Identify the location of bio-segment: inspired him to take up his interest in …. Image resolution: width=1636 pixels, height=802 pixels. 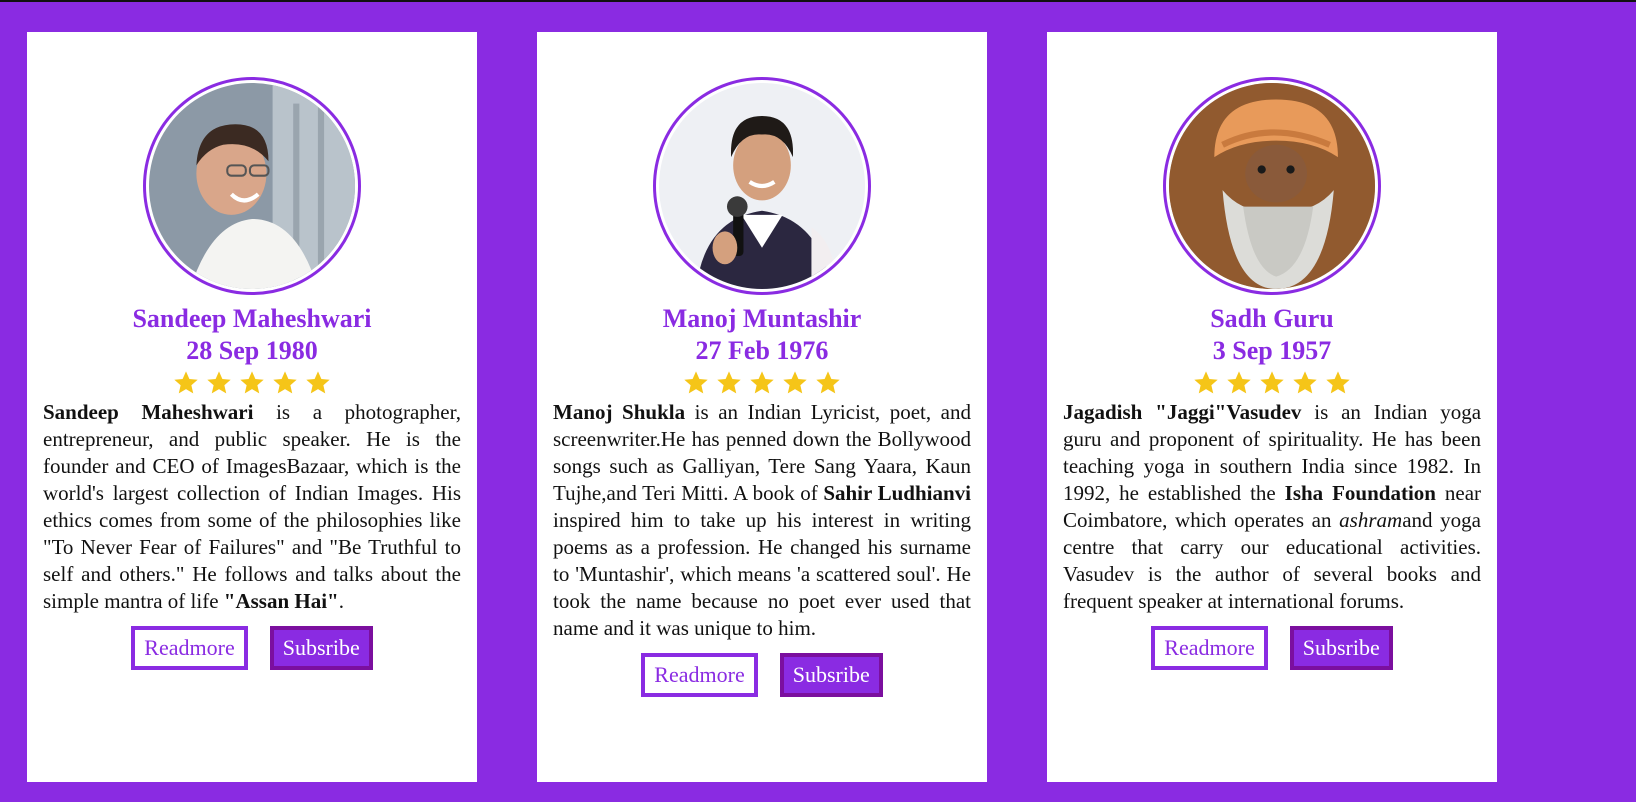
(762, 574).